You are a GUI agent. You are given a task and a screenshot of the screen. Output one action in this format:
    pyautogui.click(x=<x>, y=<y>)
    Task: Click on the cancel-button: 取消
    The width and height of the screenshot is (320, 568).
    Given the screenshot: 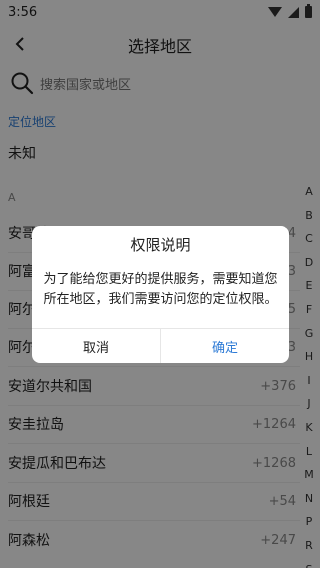 What is the action you would take?
    pyautogui.click(x=96, y=346)
    